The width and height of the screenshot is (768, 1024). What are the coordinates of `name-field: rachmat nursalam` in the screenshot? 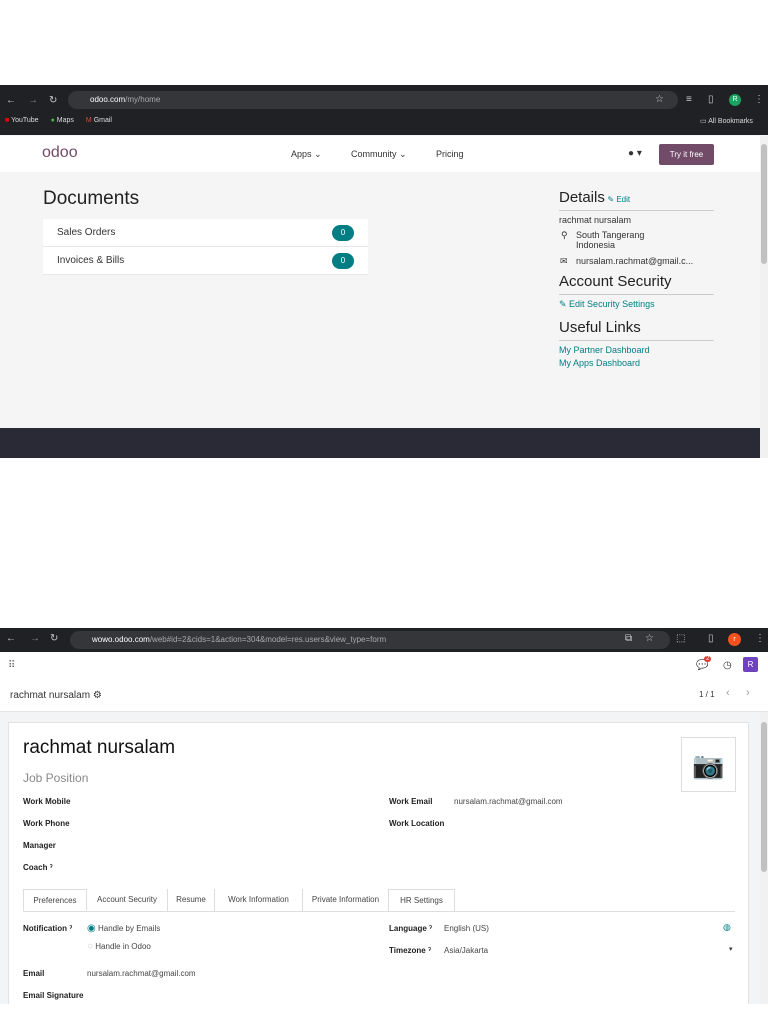 It's located at (99, 748).